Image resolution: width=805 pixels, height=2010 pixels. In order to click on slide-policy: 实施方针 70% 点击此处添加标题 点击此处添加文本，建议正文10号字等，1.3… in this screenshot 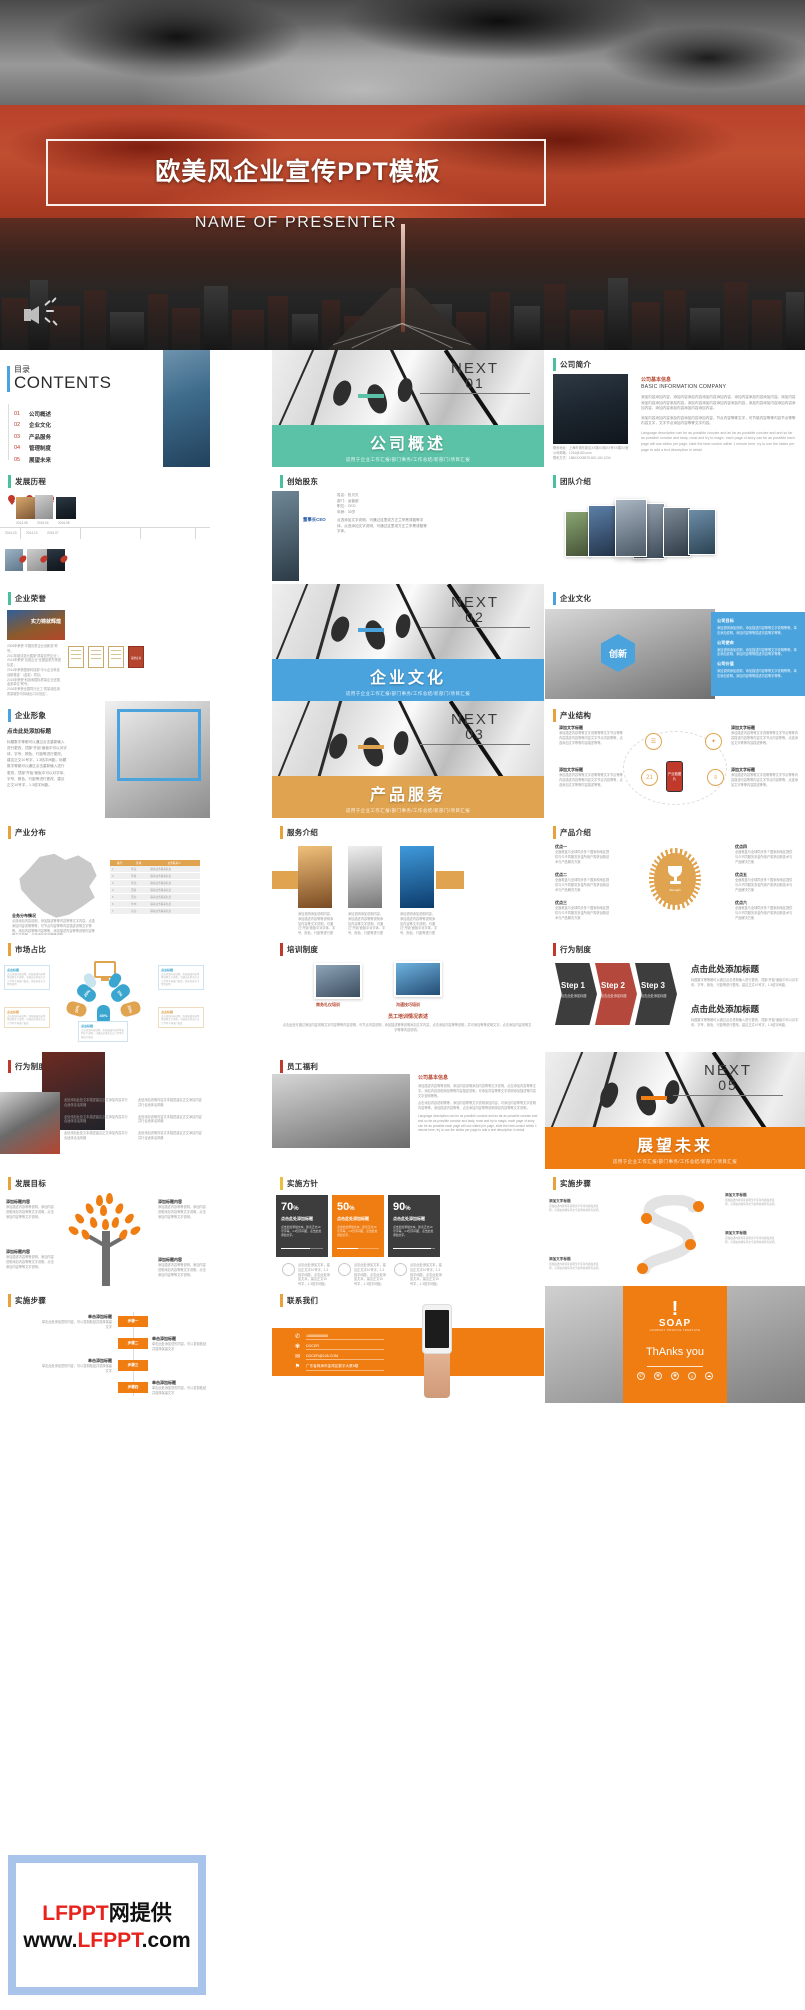, I will do `click(408, 1227)`.